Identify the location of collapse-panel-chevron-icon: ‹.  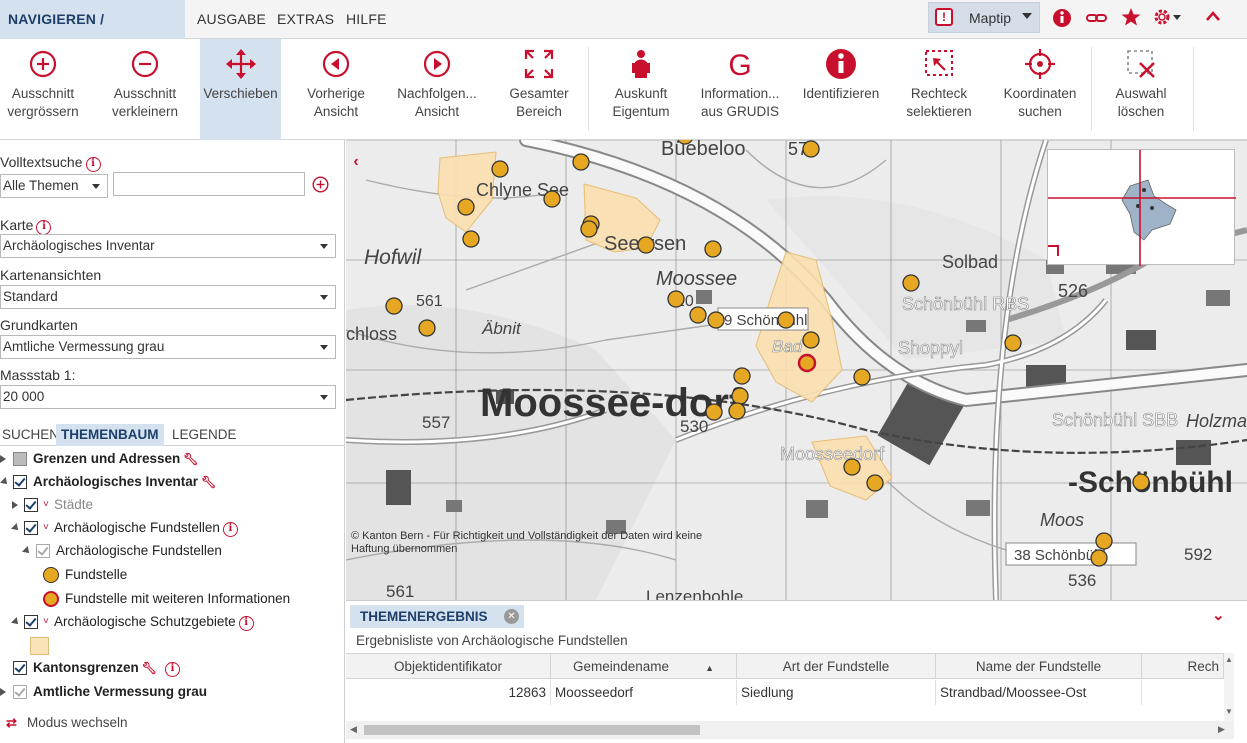
(356, 162).